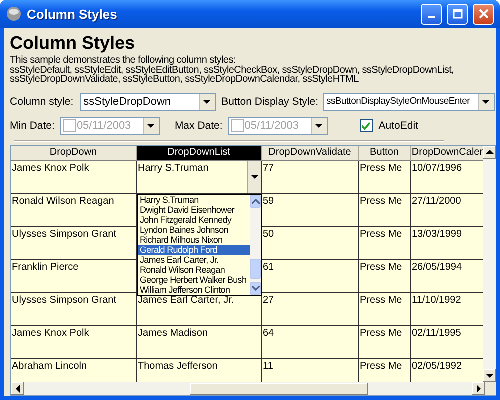  Describe the element at coordinates (14, 14) in the screenshot. I see `app-icon` at that location.